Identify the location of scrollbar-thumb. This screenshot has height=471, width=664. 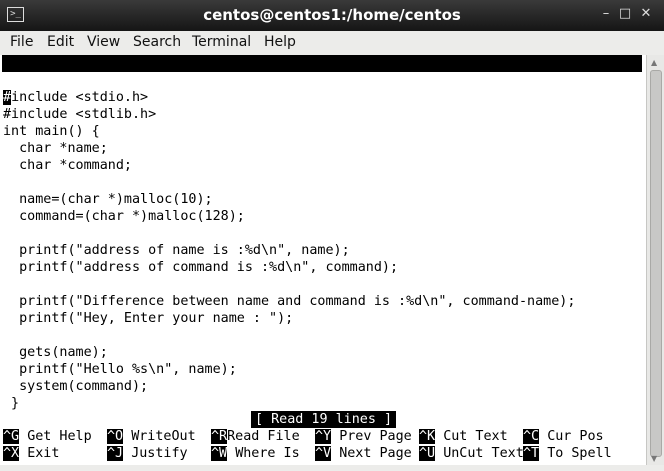
(656, 263).